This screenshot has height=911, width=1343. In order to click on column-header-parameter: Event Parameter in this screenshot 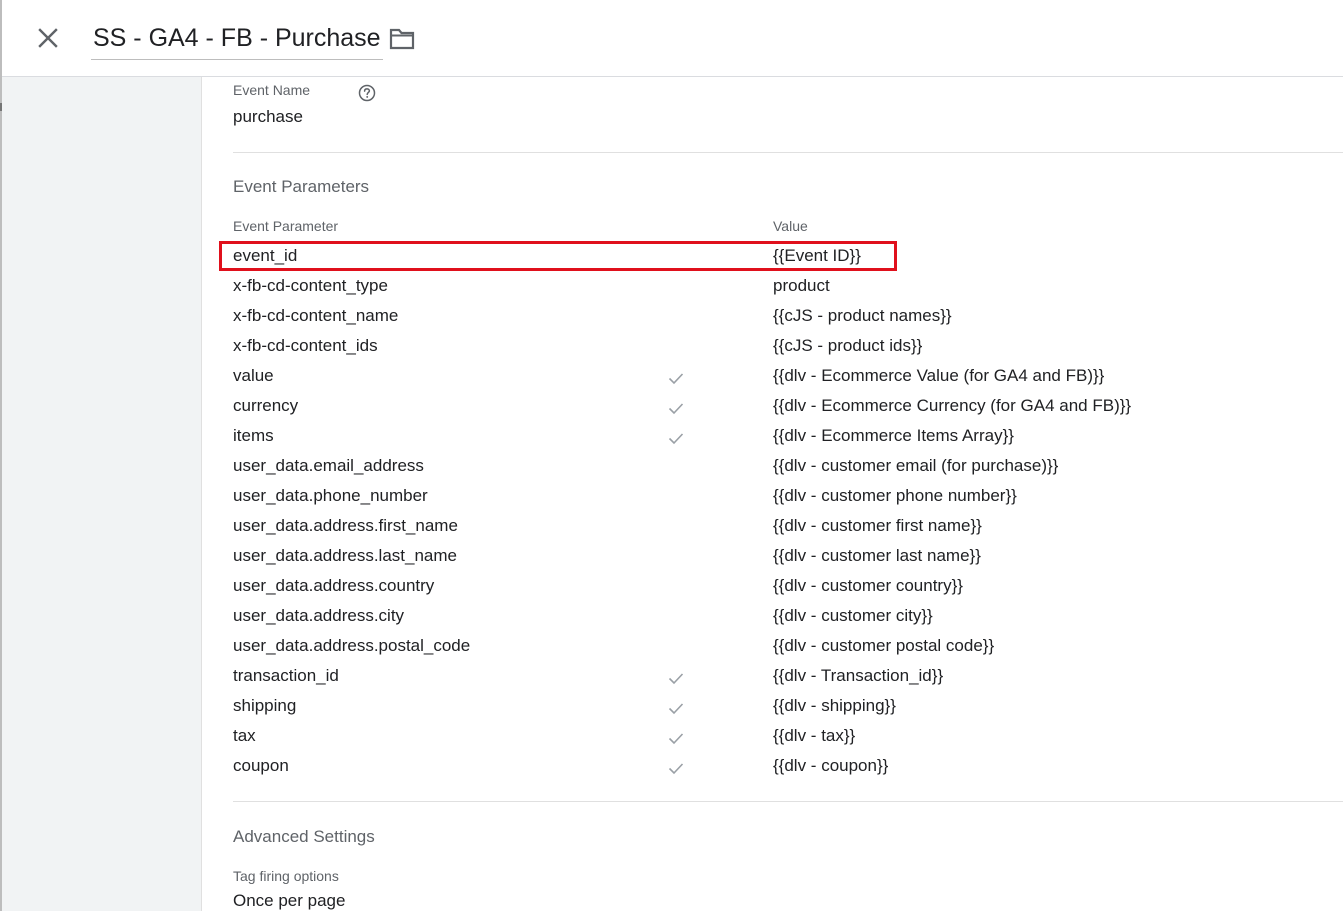, I will do `click(286, 226)`.